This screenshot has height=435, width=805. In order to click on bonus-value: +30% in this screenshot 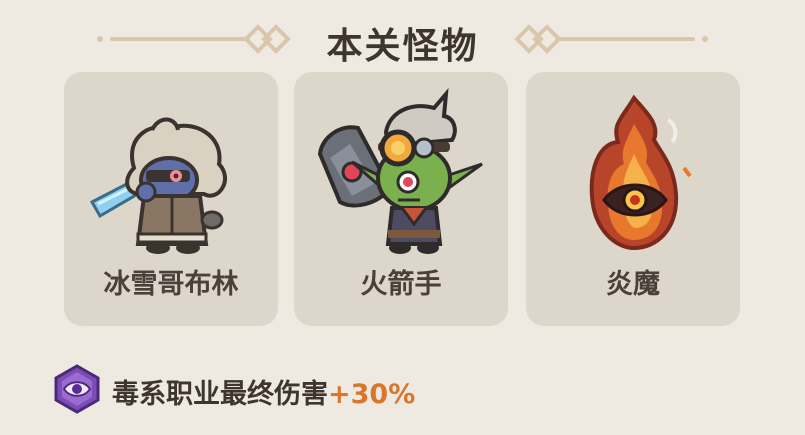, I will do `click(372, 394)`.